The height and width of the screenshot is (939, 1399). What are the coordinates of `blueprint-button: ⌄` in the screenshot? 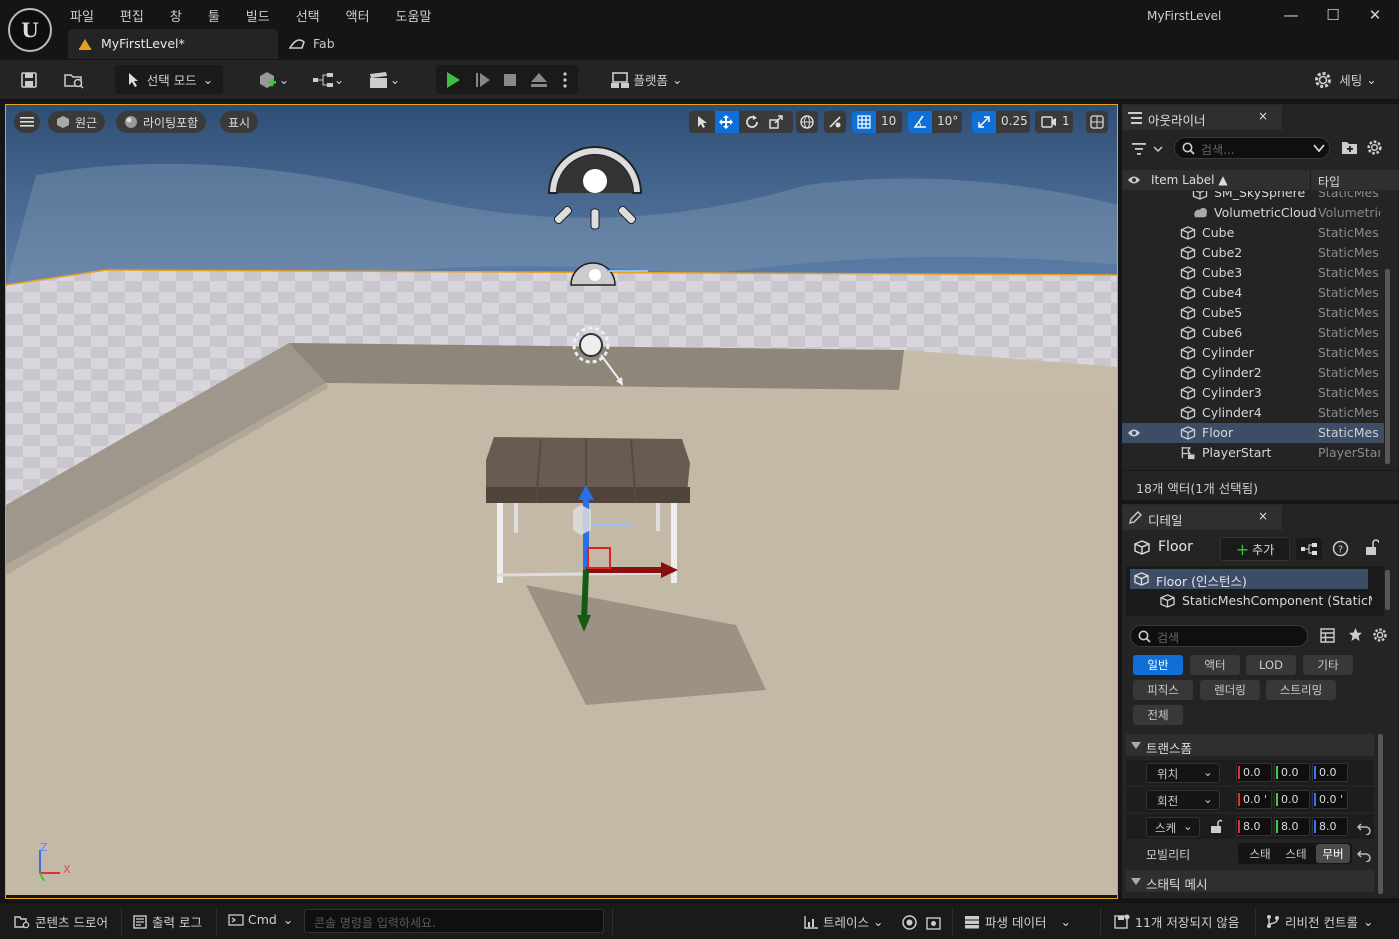 It's located at (328, 79).